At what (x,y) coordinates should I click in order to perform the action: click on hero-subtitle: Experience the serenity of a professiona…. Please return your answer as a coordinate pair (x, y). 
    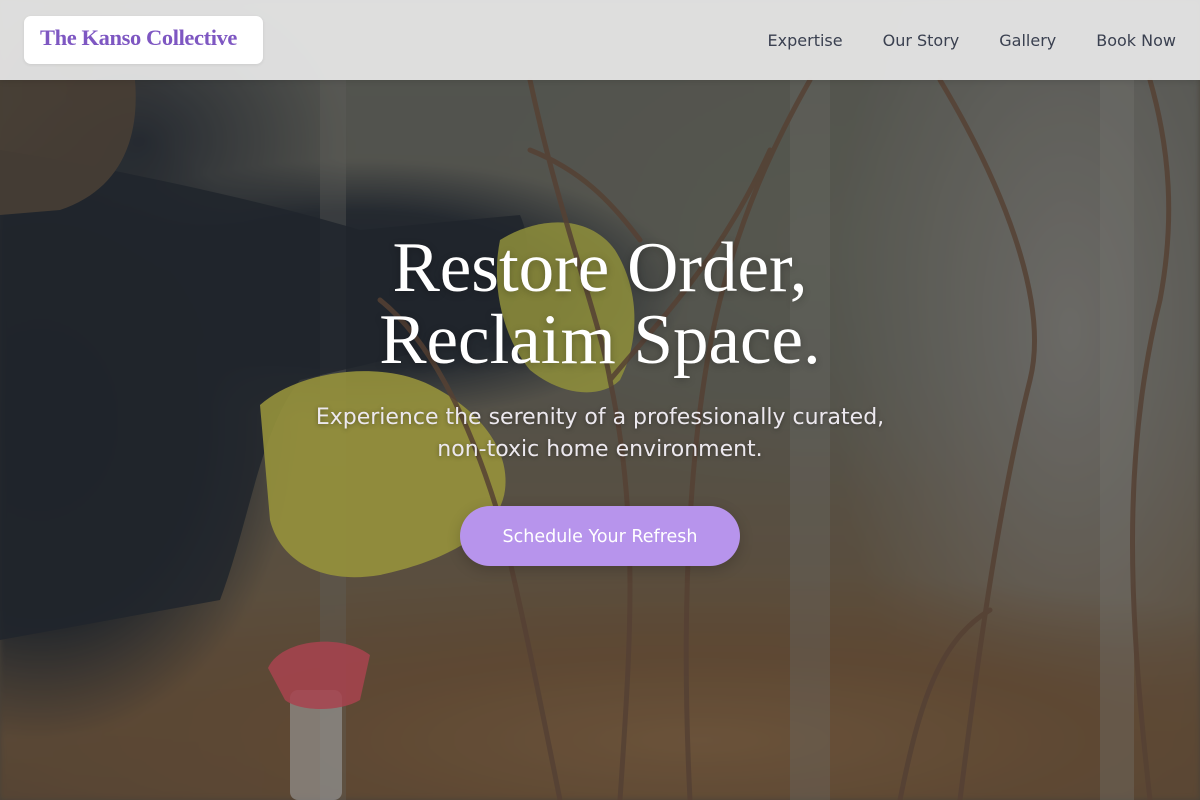
    Looking at the image, I should click on (600, 434).